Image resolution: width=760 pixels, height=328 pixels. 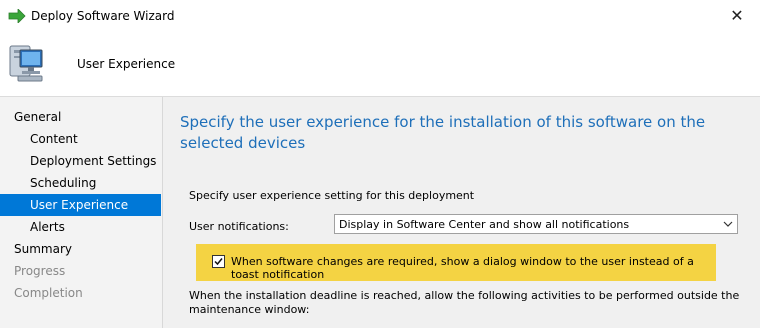 I want to click on nav-item-alerts: Alerts, so click(x=80, y=227).